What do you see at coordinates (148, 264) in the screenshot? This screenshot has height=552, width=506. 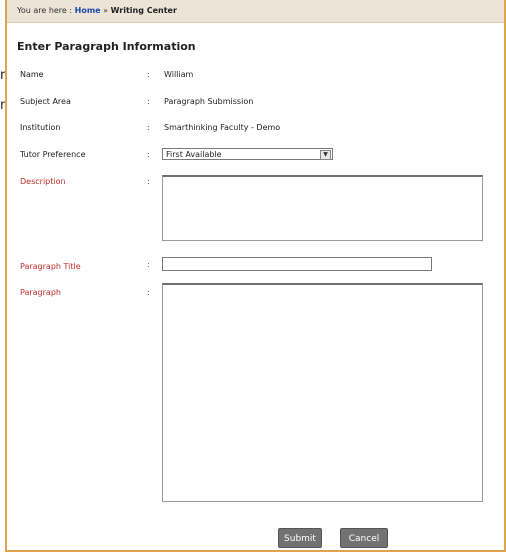 I see `paragraph-title-colon: :` at bounding box center [148, 264].